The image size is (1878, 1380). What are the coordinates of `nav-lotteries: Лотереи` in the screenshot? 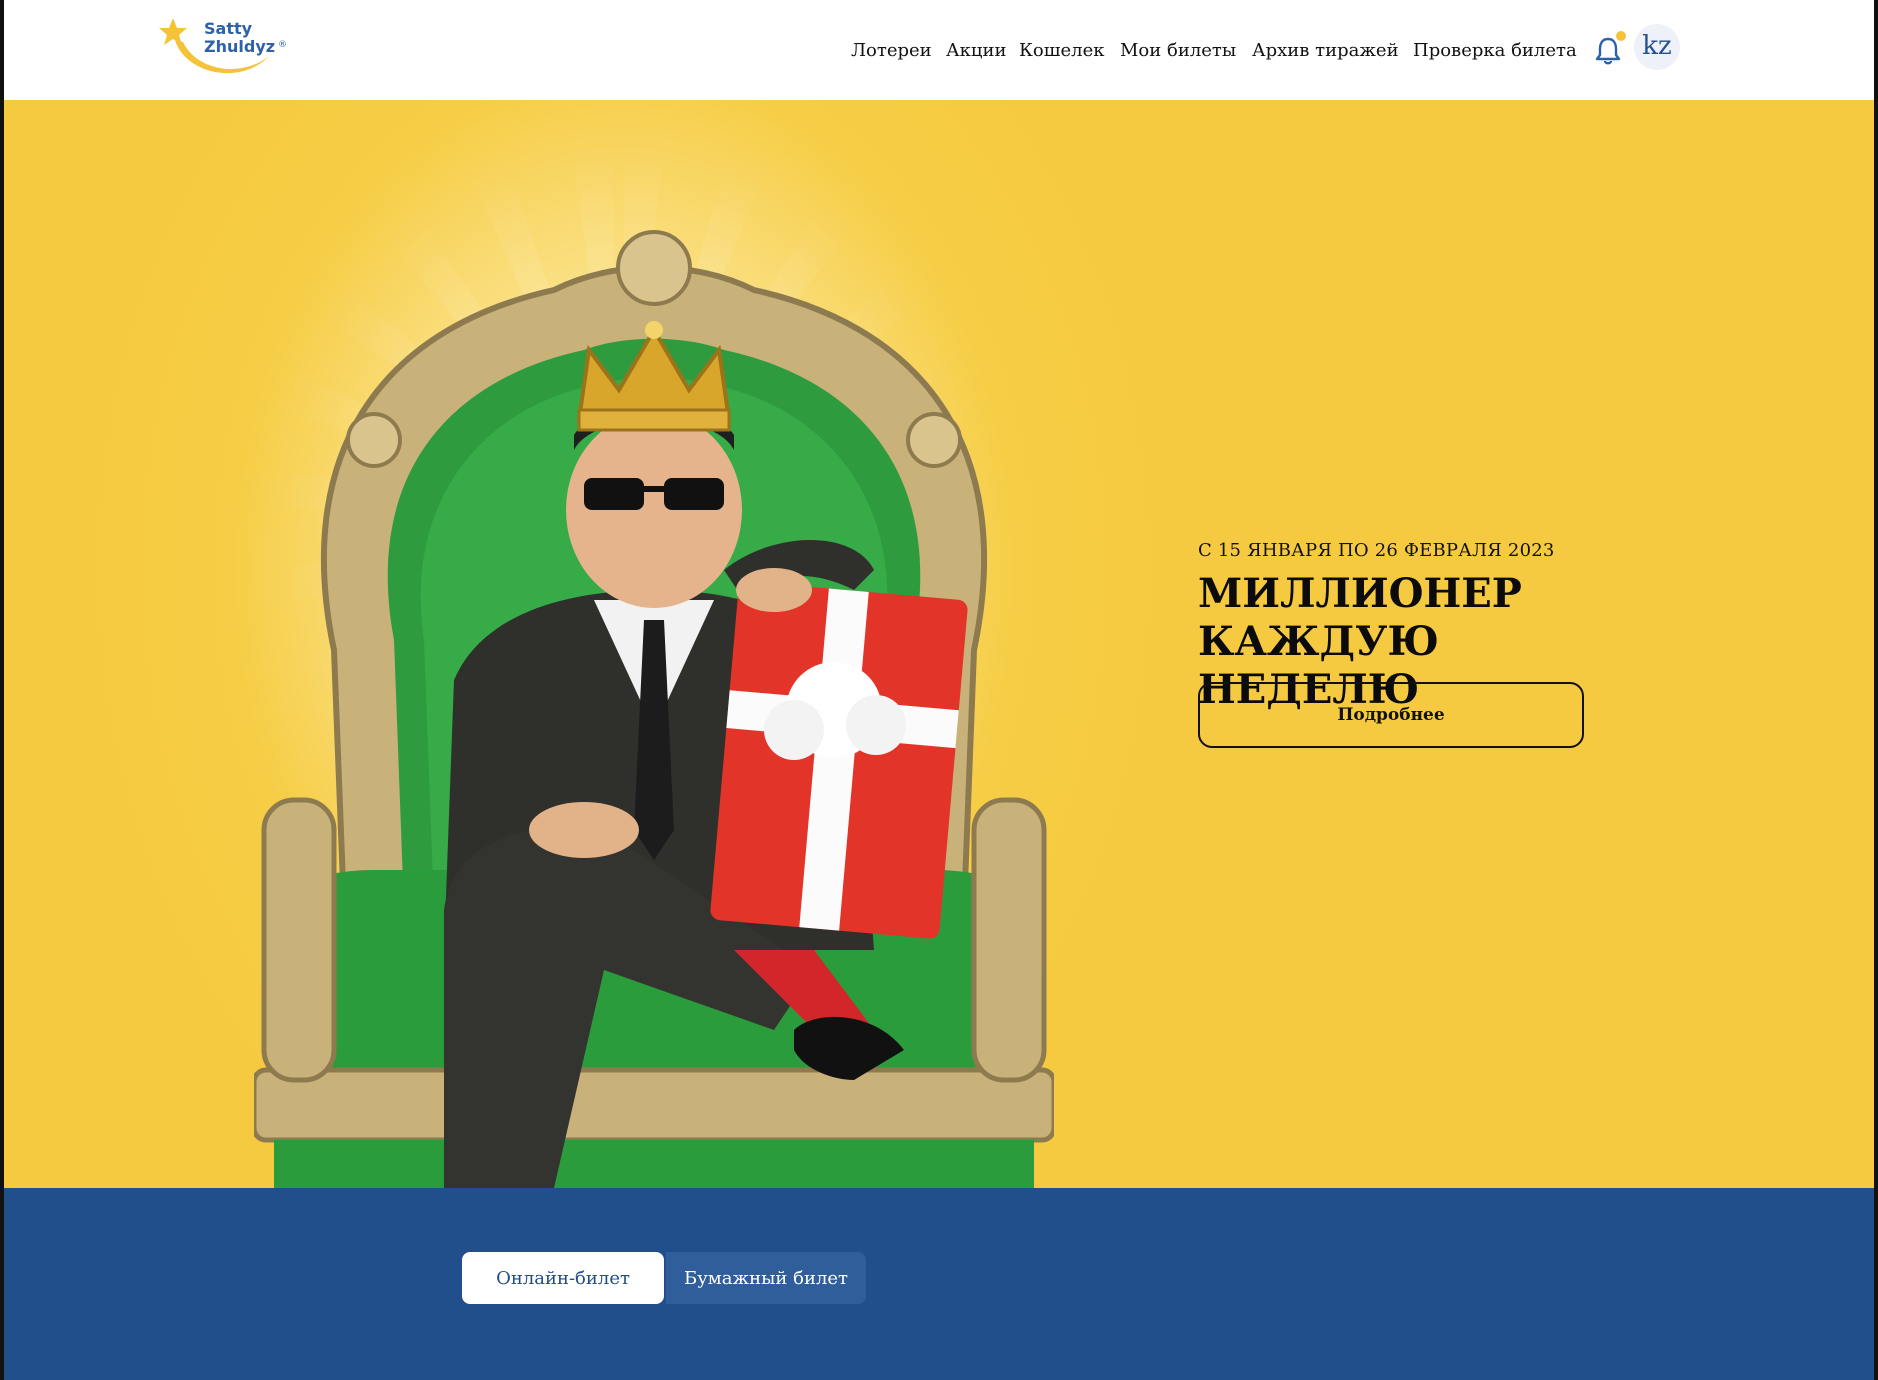 It's located at (891, 50).